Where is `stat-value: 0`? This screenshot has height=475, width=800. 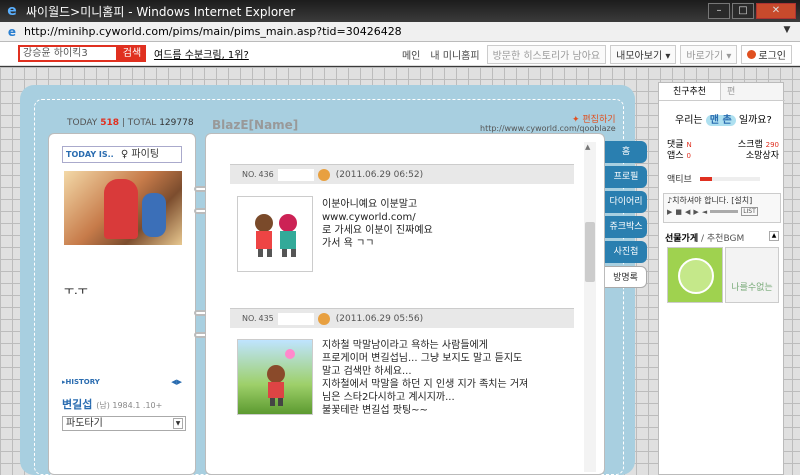 stat-value: 0 is located at coordinates (688, 156).